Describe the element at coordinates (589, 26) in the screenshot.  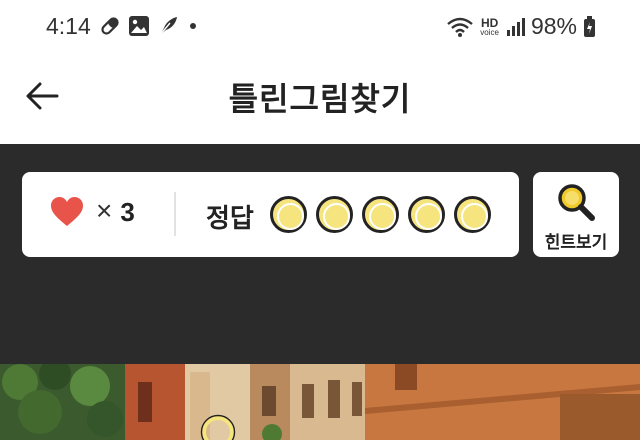
I see `battery-icon` at that location.